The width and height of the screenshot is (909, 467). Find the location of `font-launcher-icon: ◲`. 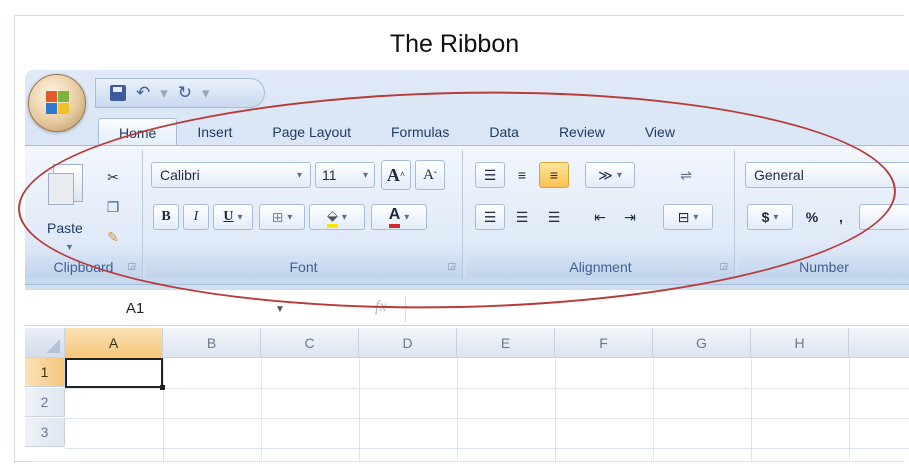

font-launcher-icon: ◲ is located at coordinates (451, 266).